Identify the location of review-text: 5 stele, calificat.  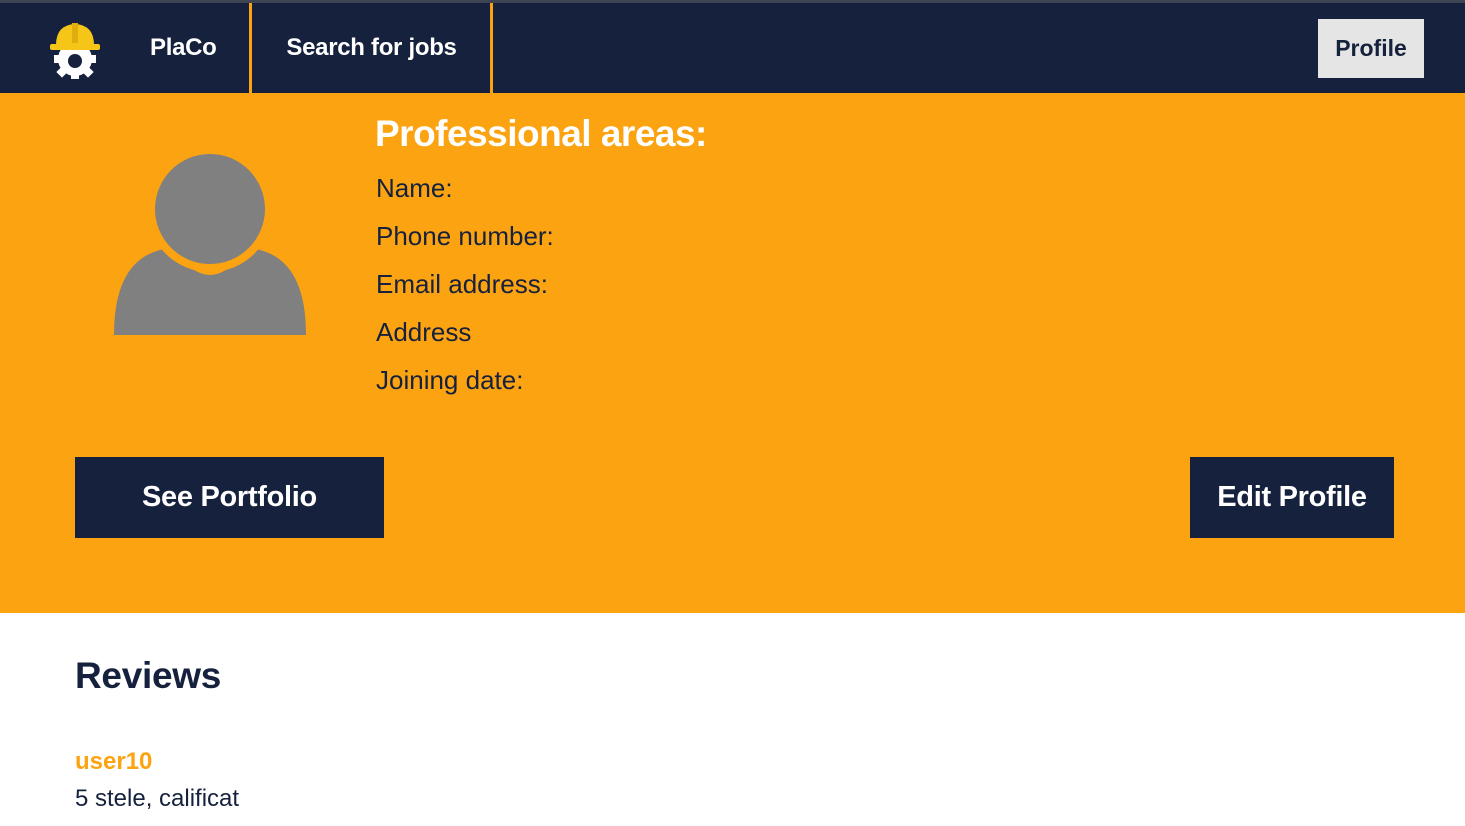
(157, 798).